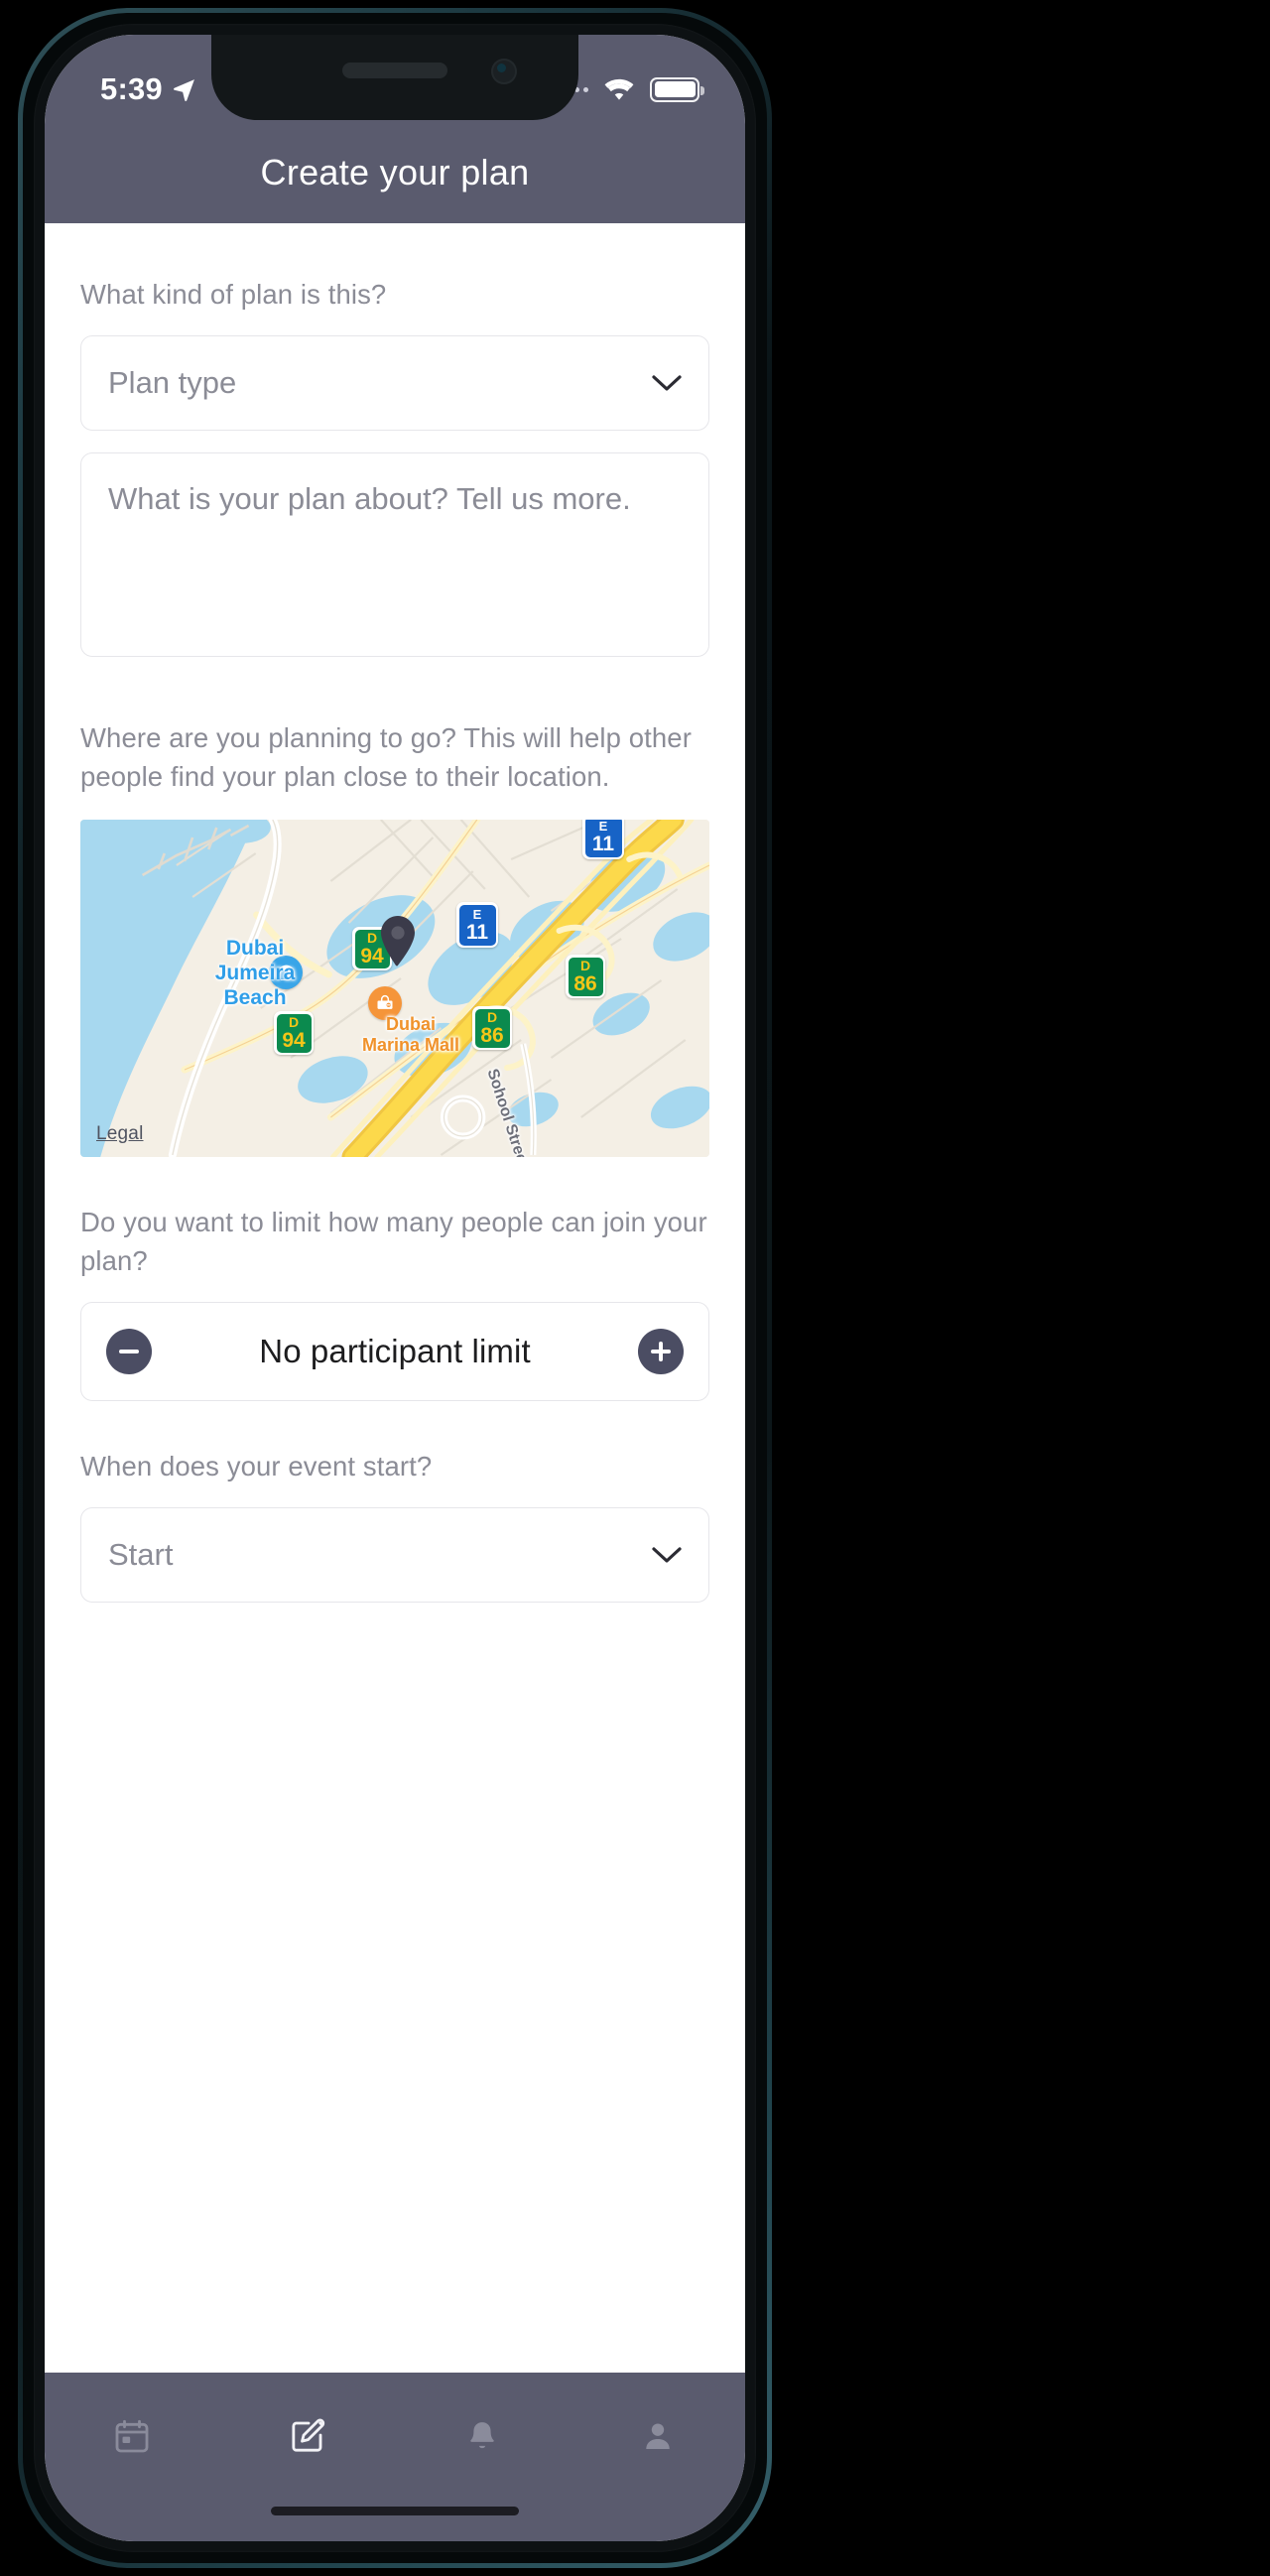 Image resolution: width=1270 pixels, height=2576 pixels. I want to click on shopping-mall-icon, so click(385, 1004).